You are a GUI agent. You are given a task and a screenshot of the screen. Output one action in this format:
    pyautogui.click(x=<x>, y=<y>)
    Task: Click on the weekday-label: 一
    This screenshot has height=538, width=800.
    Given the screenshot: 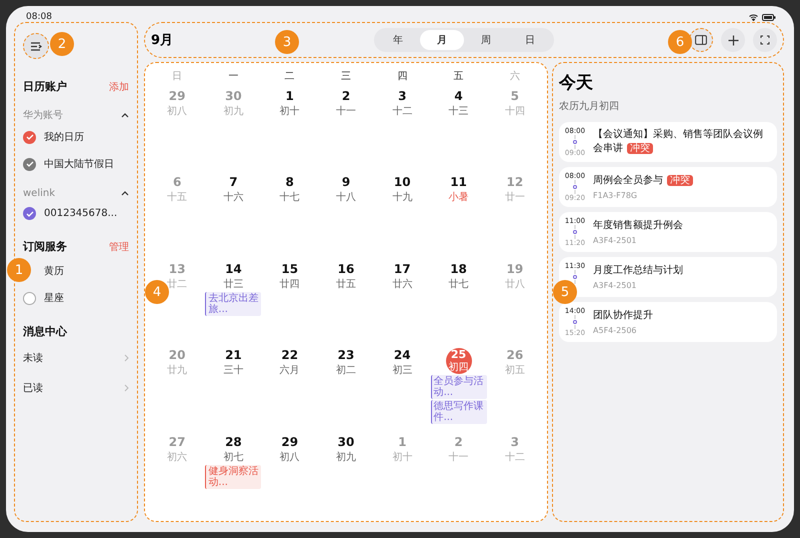 What is the action you would take?
    pyautogui.click(x=233, y=76)
    